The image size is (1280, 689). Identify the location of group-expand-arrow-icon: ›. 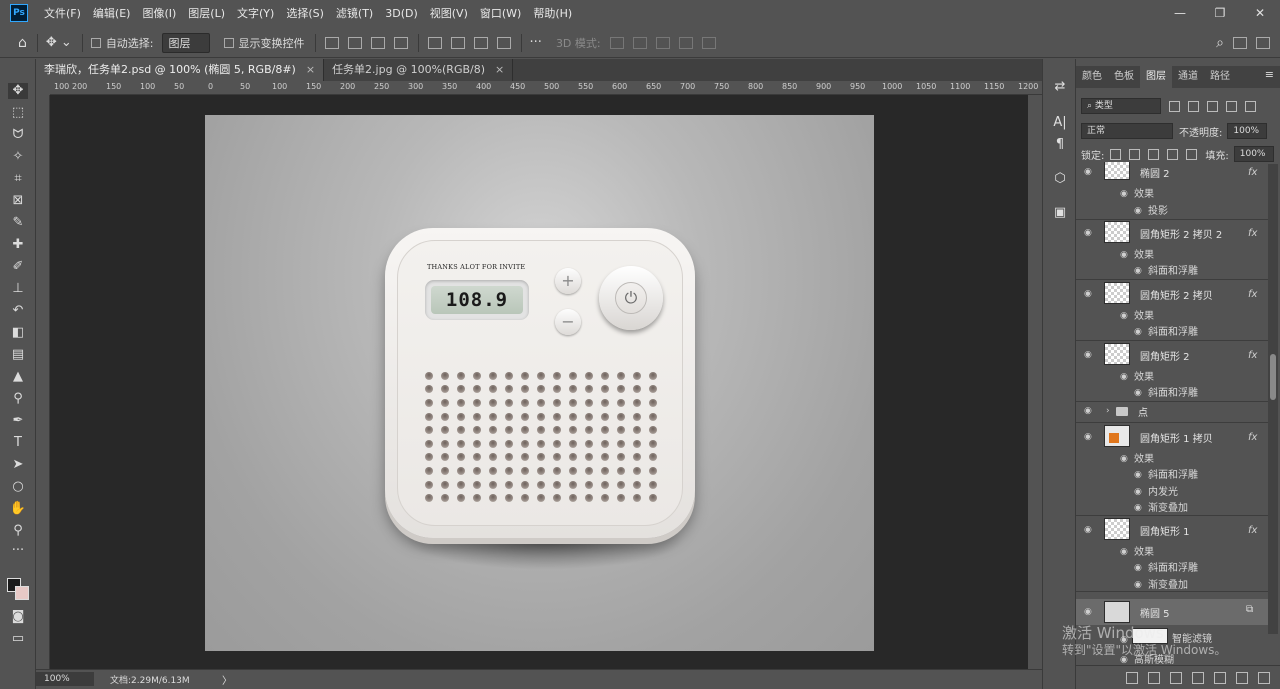
(1108, 411).